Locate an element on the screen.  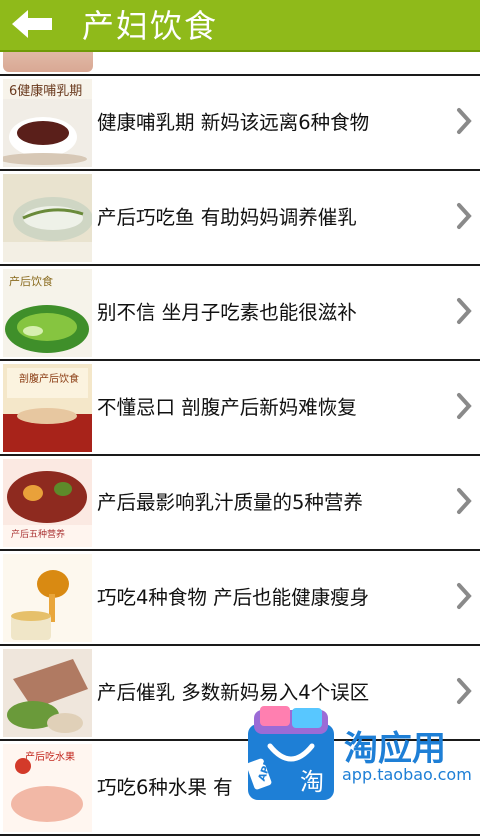
page-title: 产妇饮食 is located at coordinates (150, 26).